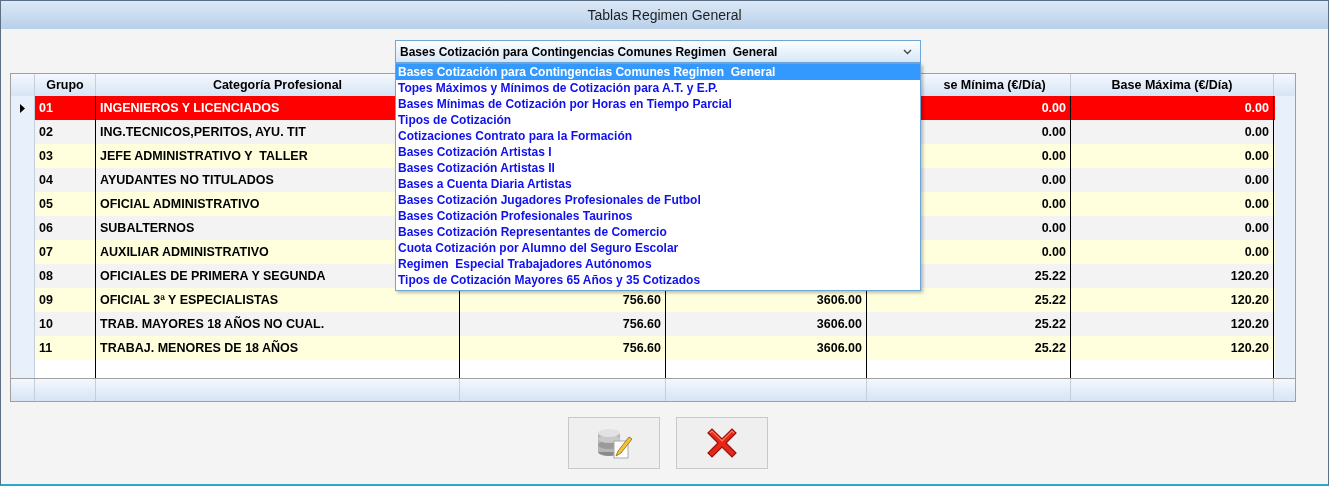 The width and height of the screenshot is (1329, 486). I want to click on table-cell: 05, so click(46, 204).